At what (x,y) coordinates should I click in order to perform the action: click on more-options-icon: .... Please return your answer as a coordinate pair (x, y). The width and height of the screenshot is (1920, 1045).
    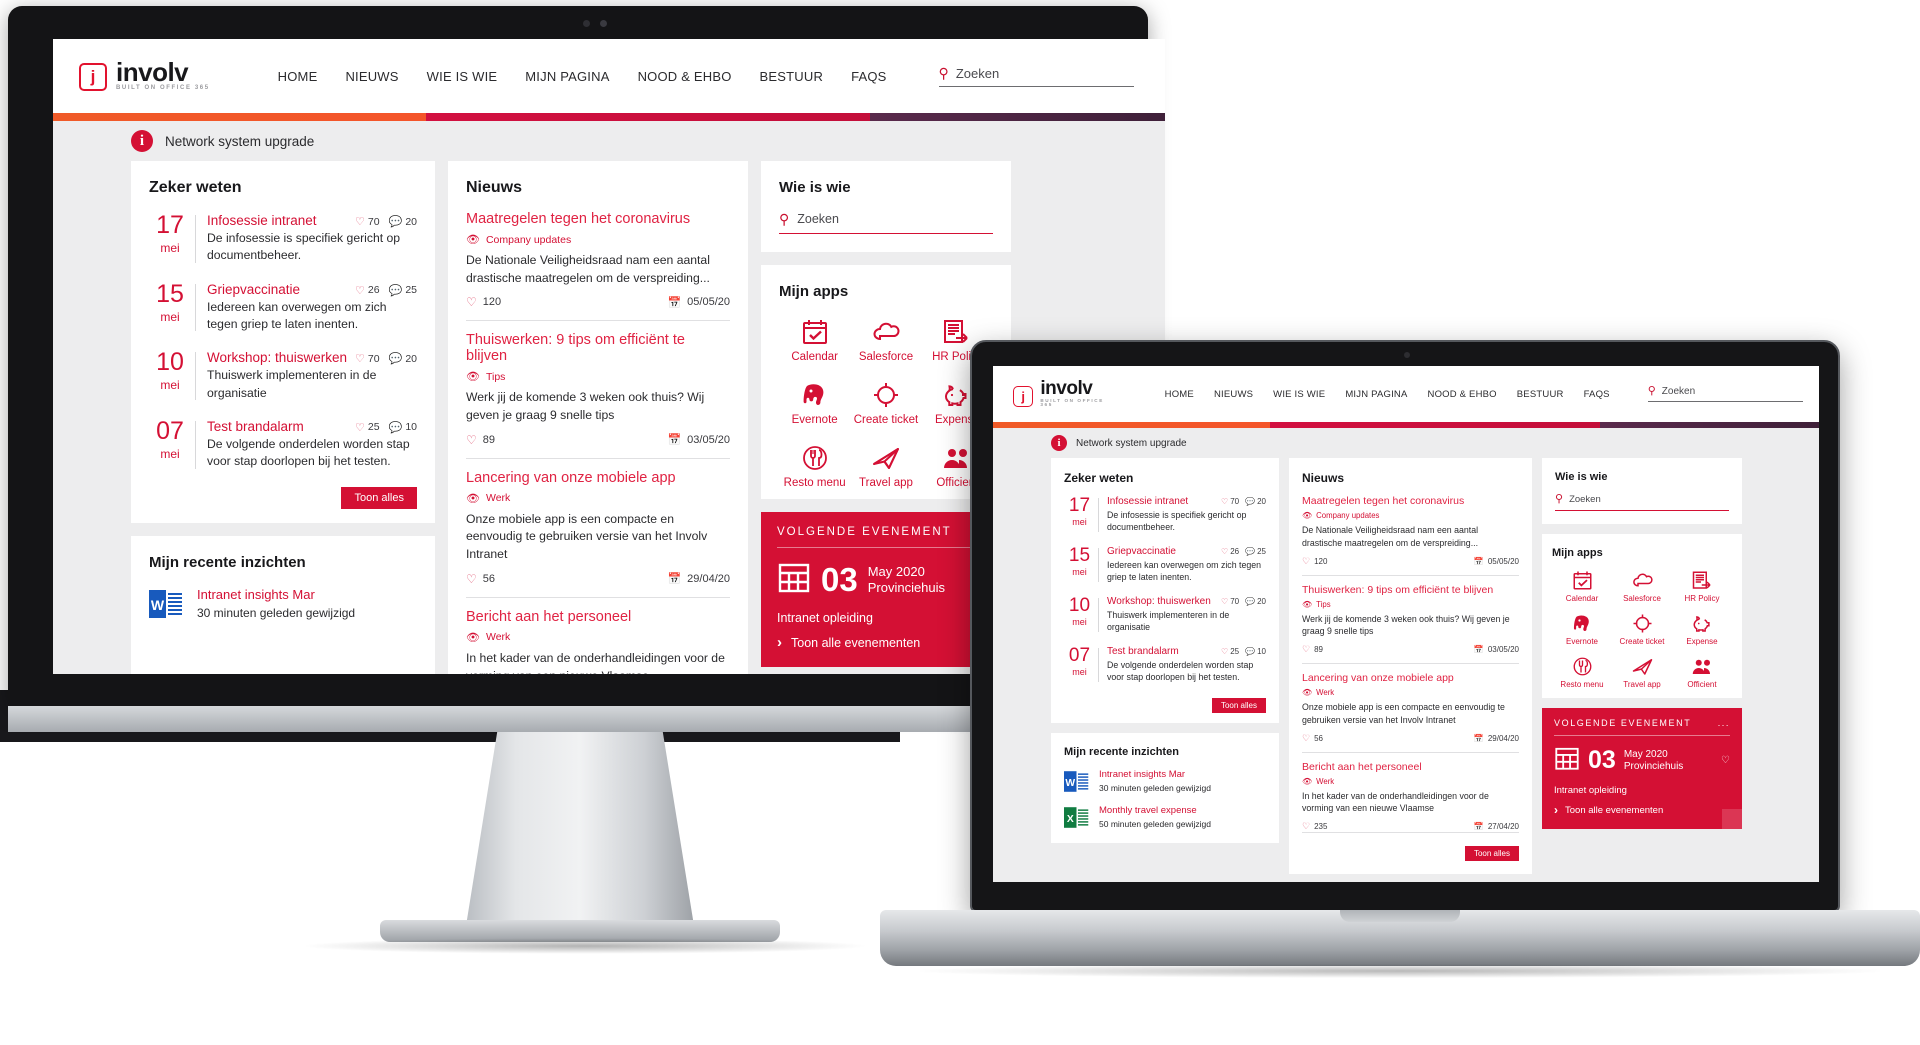
    Looking at the image, I should click on (1724, 723).